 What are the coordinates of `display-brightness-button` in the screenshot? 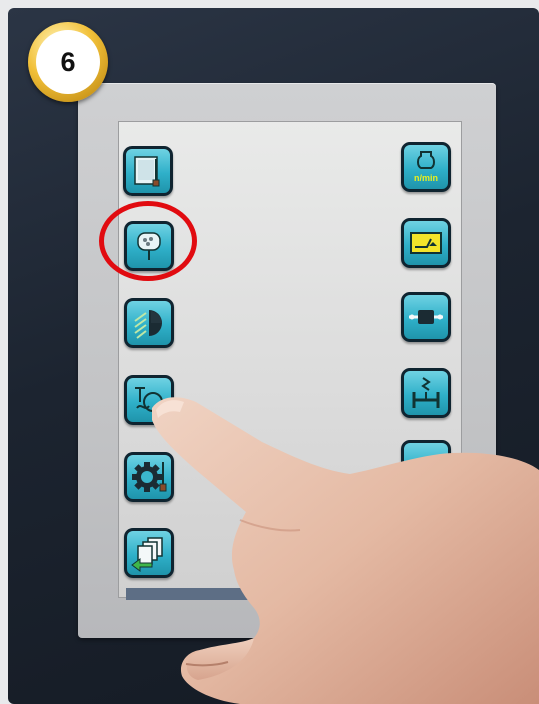 It's located at (148, 171).